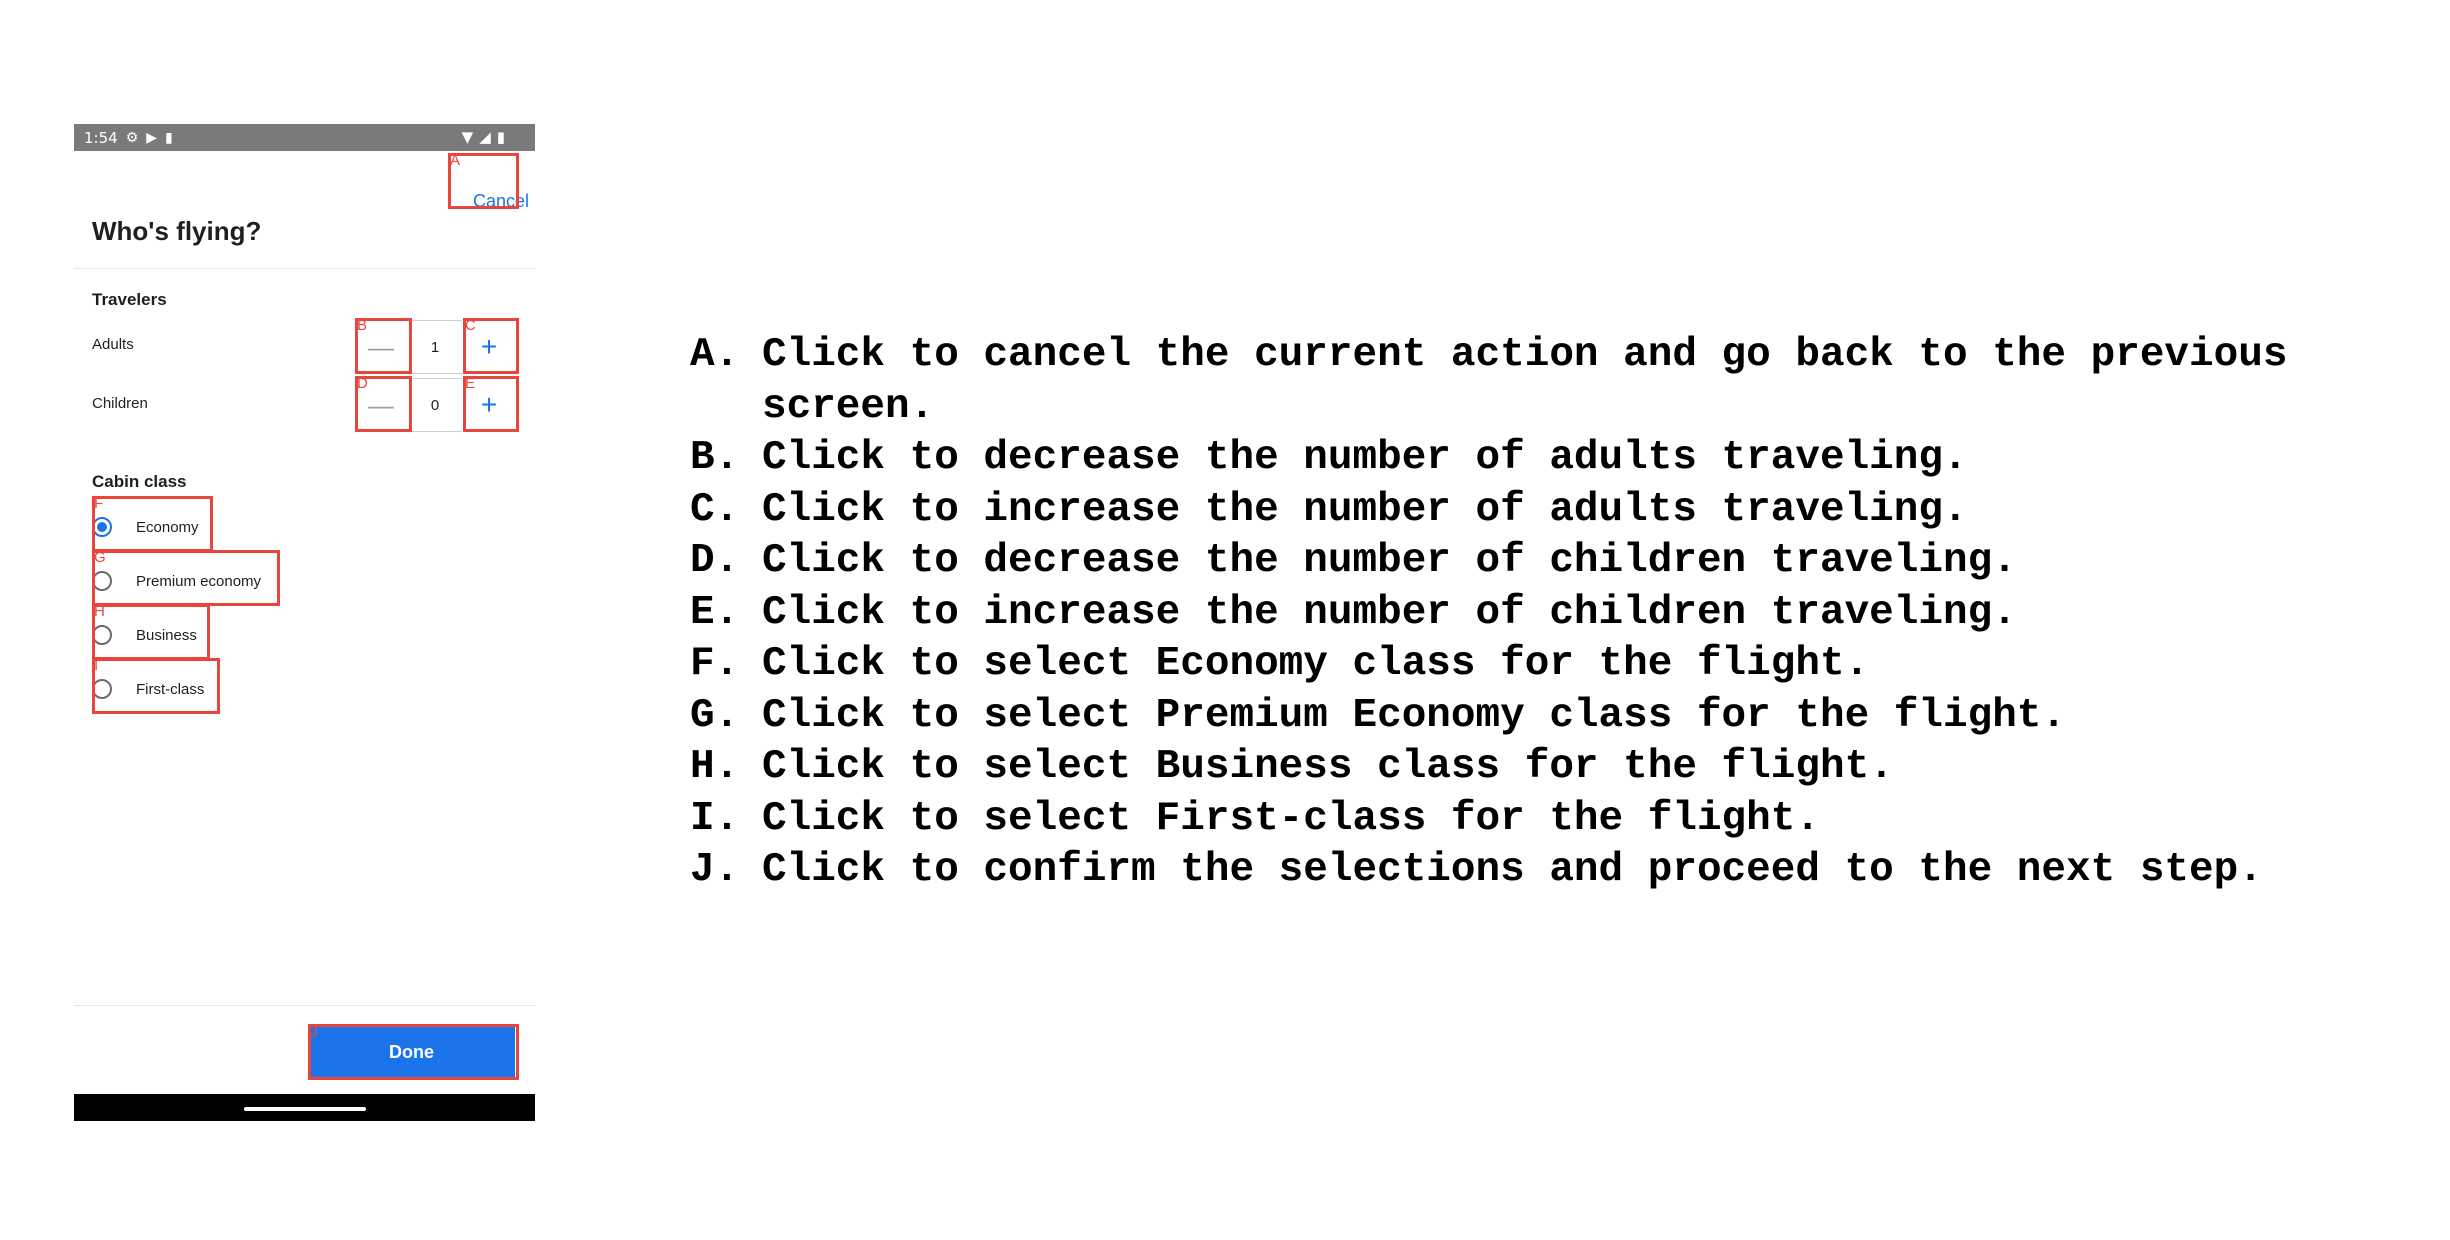 Image resolution: width=2450 pixels, height=1240 pixels. I want to click on instruction-letter: J., so click(715, 870).